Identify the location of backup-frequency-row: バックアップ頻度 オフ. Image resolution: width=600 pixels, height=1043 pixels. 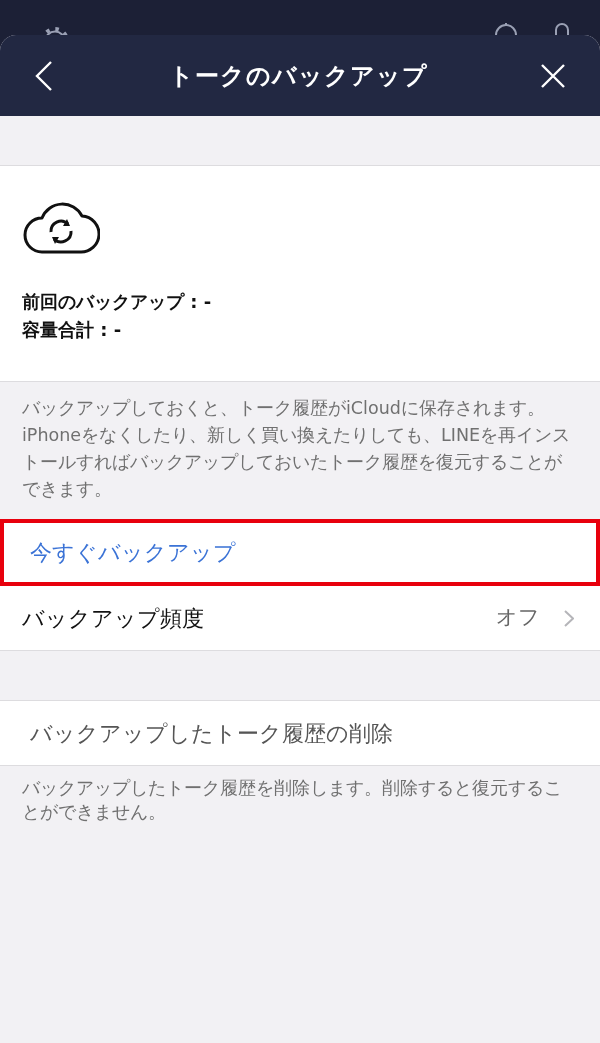
(300, 618).